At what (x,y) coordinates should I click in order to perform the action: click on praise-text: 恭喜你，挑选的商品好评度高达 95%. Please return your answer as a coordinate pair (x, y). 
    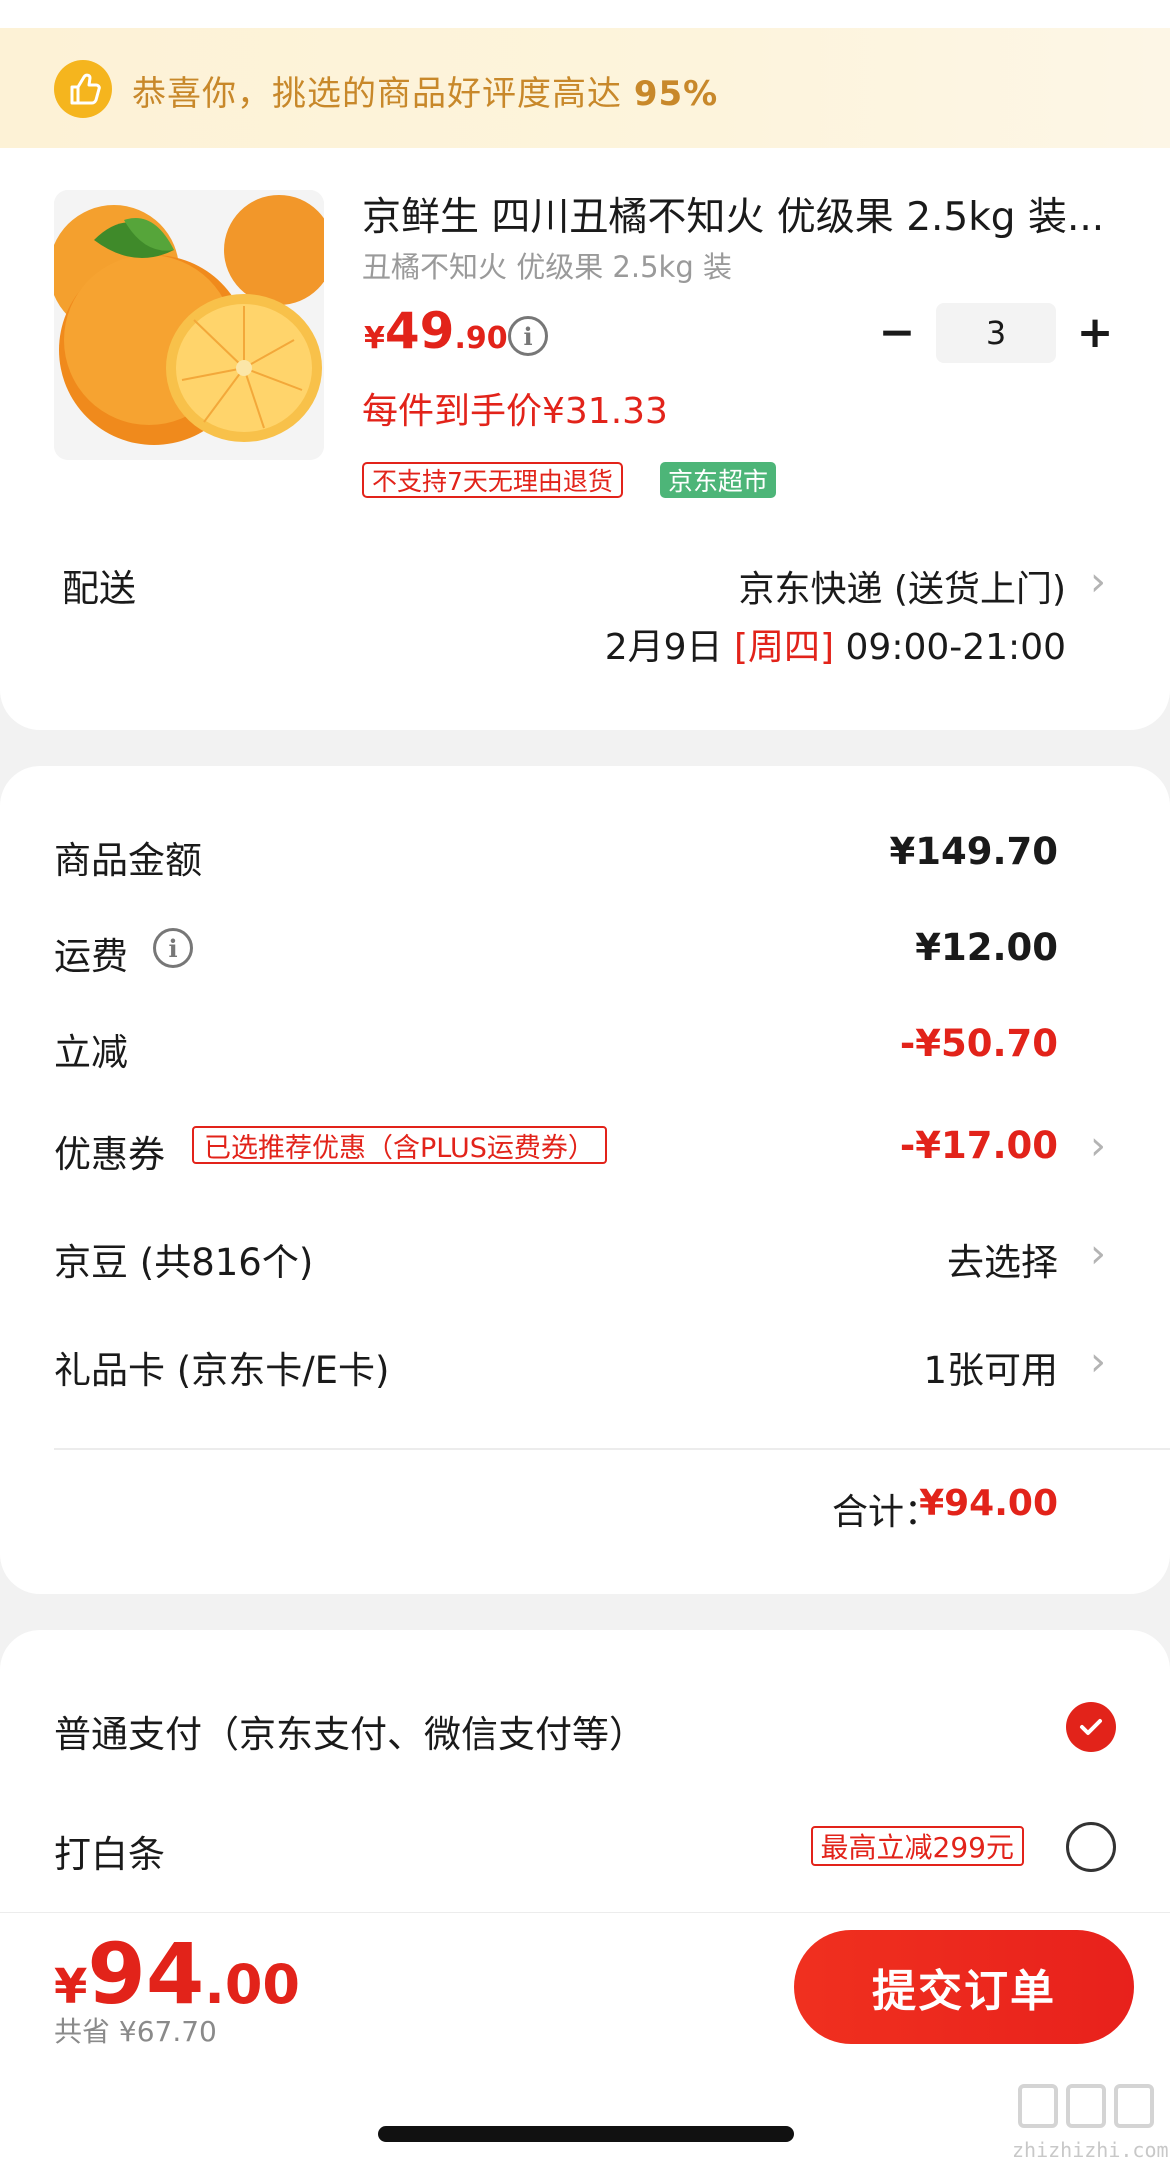
    Looking at the image, I should click on (425, 90).